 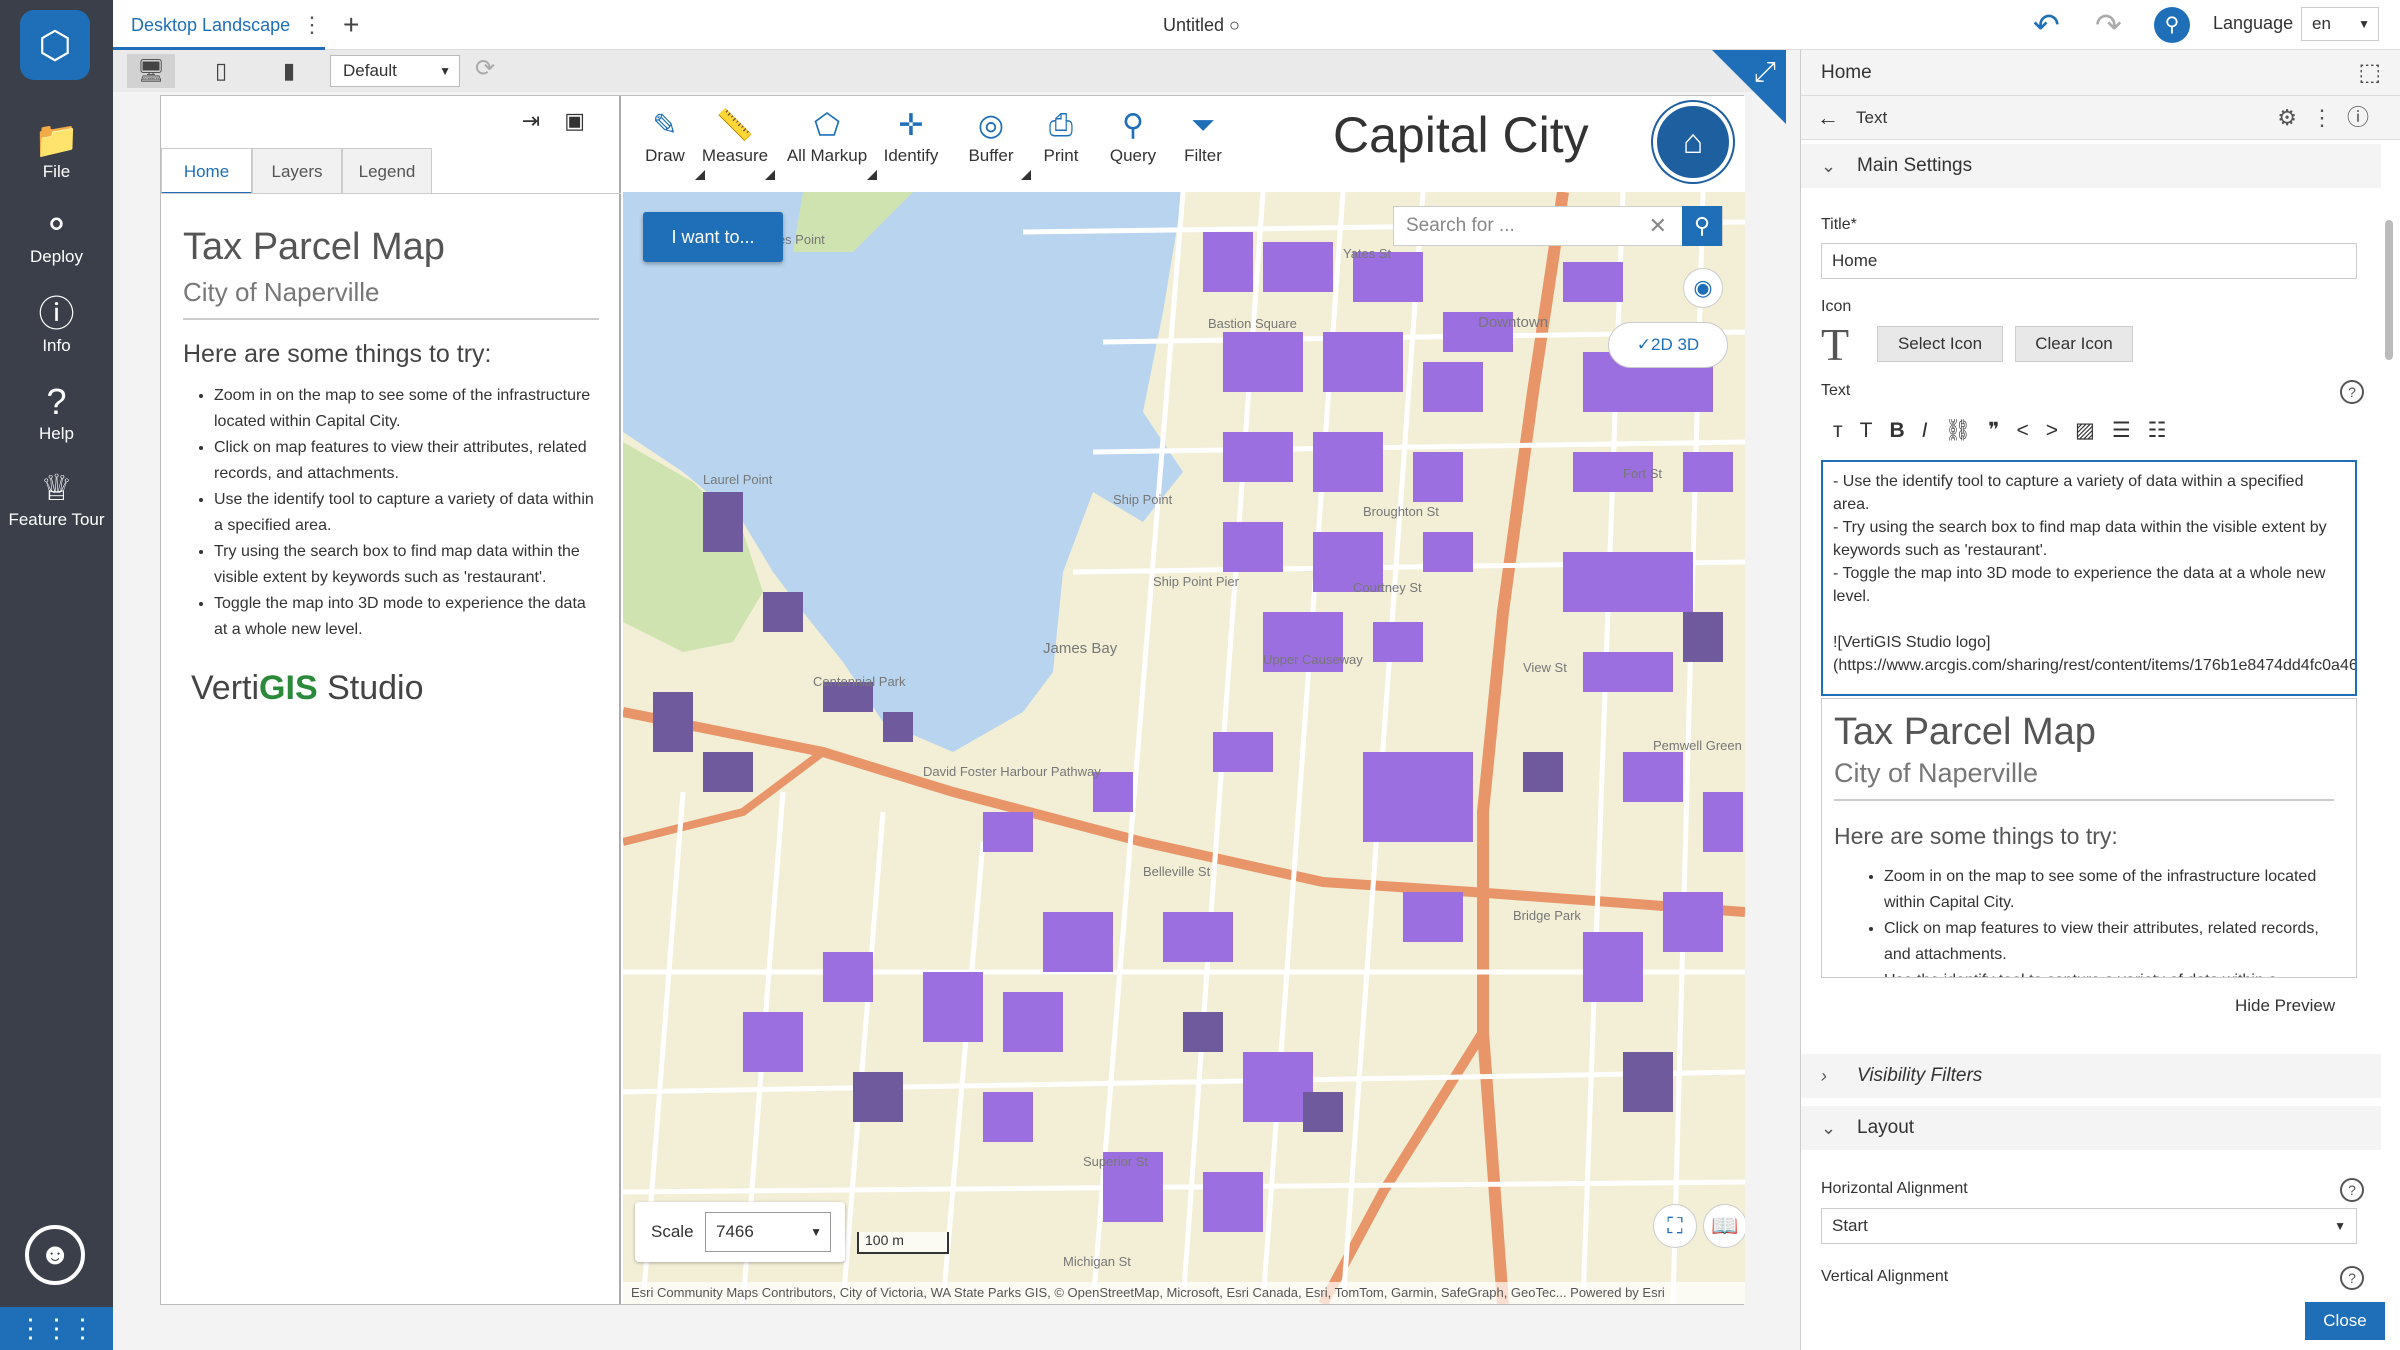 I want to click on redo-icon: ↷, so click(x=2108, y=25).